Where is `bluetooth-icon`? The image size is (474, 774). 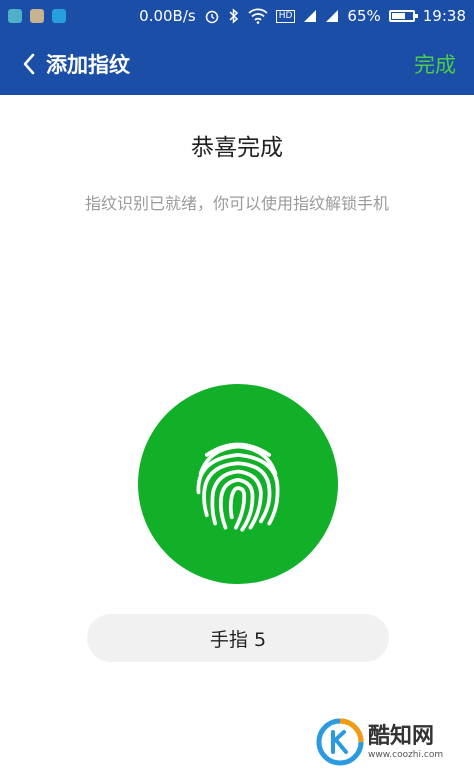
bluetooth-icon is located at coordinates (233, 16).